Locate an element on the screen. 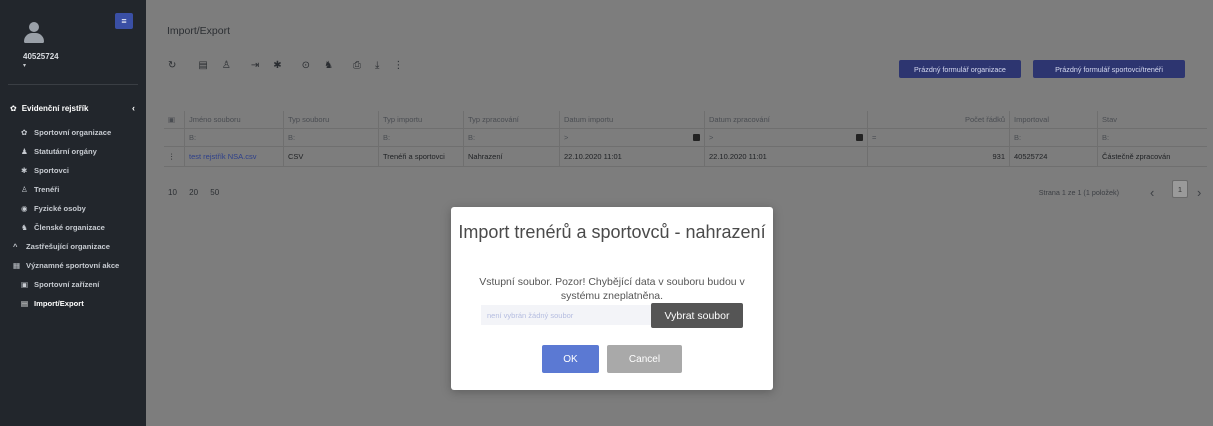 This screenshot has height=426, width=1213. table-filter-row: B: B: B: B: > > = B: B: is located at coordinates (685, 138).